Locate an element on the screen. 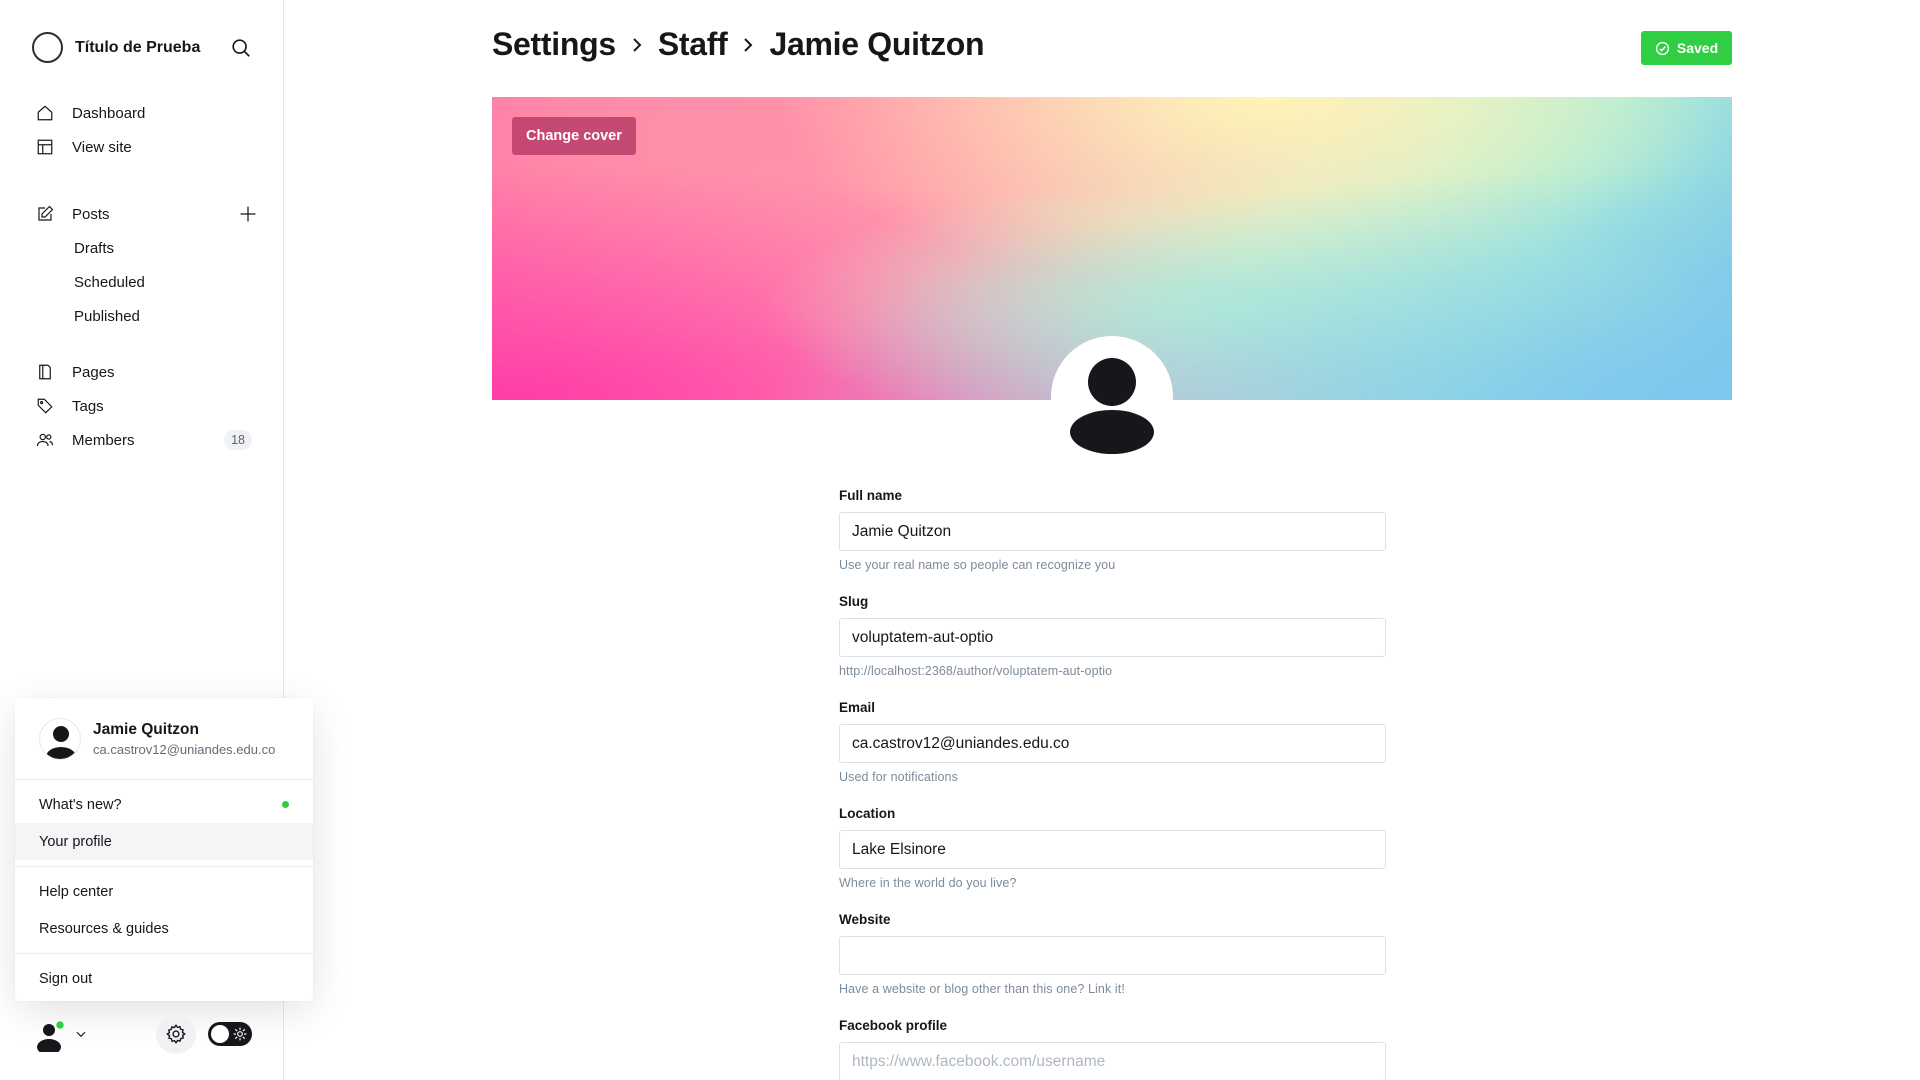 Image resolution: width=1920 pixels, height=1080 pixels. slug-label: Slug is located at coordinates (854, 601).